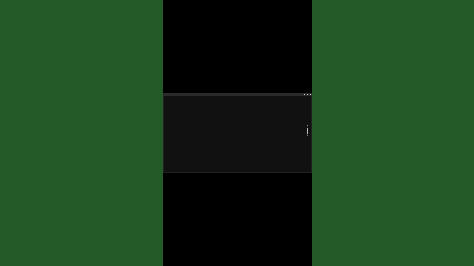 The width and height of the screenshot is (474, 266). I want to click on scrollbar-thumb, so click(307, 131).